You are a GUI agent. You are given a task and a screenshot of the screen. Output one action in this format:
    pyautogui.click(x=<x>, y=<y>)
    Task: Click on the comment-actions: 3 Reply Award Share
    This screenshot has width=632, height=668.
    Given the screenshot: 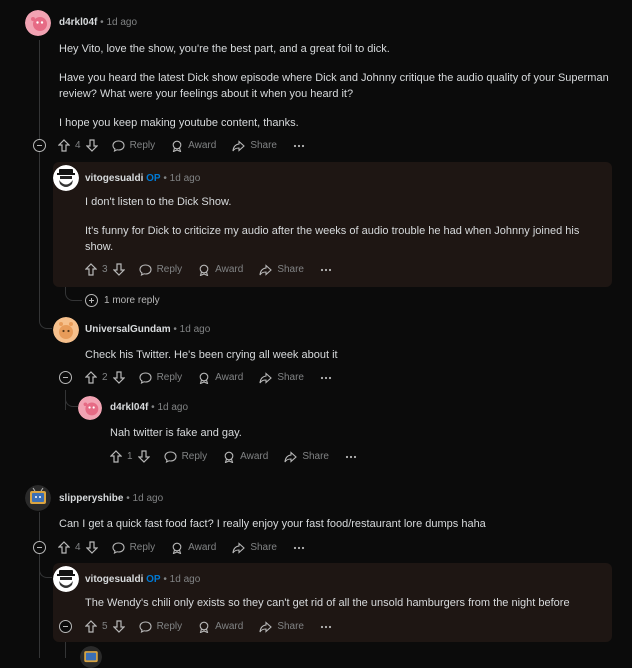 What is the action you would take?
    pyautogui.click(x=219, y=269)
    